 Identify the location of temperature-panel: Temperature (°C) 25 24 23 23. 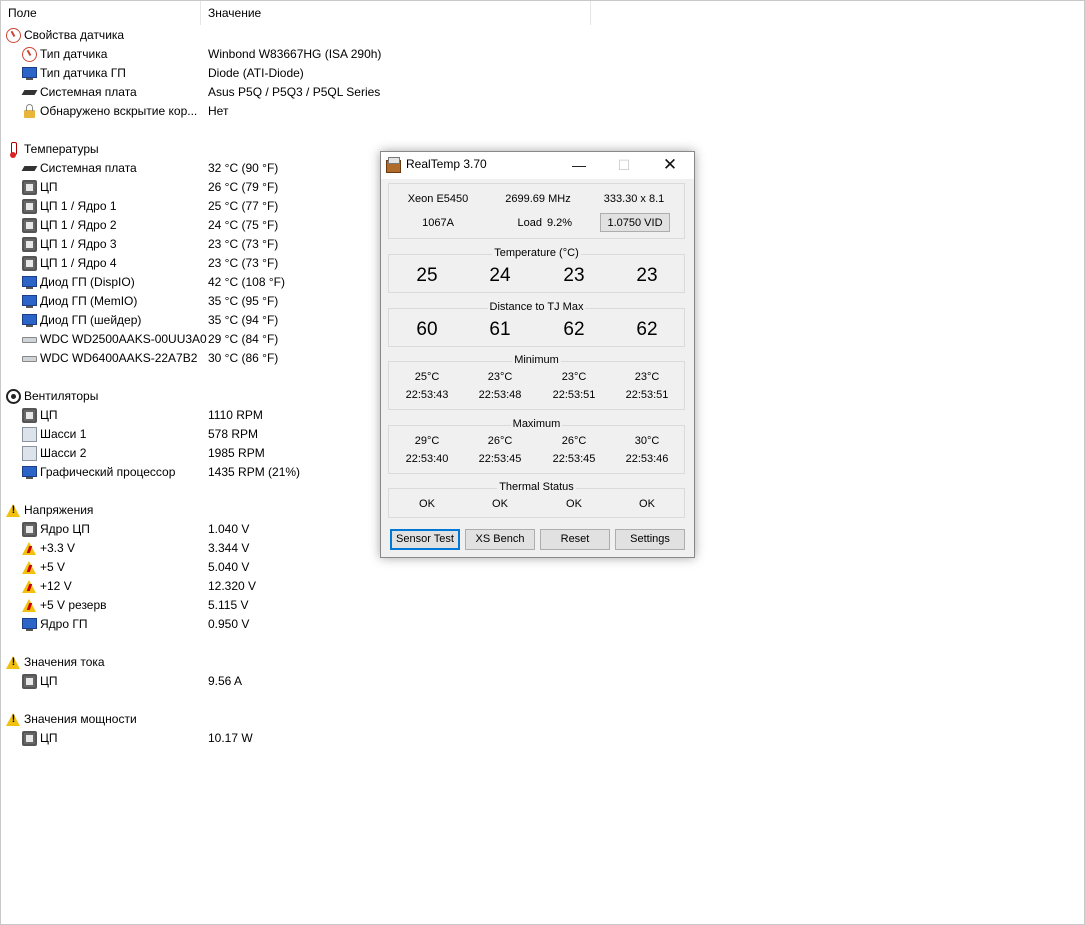
(536, 270).